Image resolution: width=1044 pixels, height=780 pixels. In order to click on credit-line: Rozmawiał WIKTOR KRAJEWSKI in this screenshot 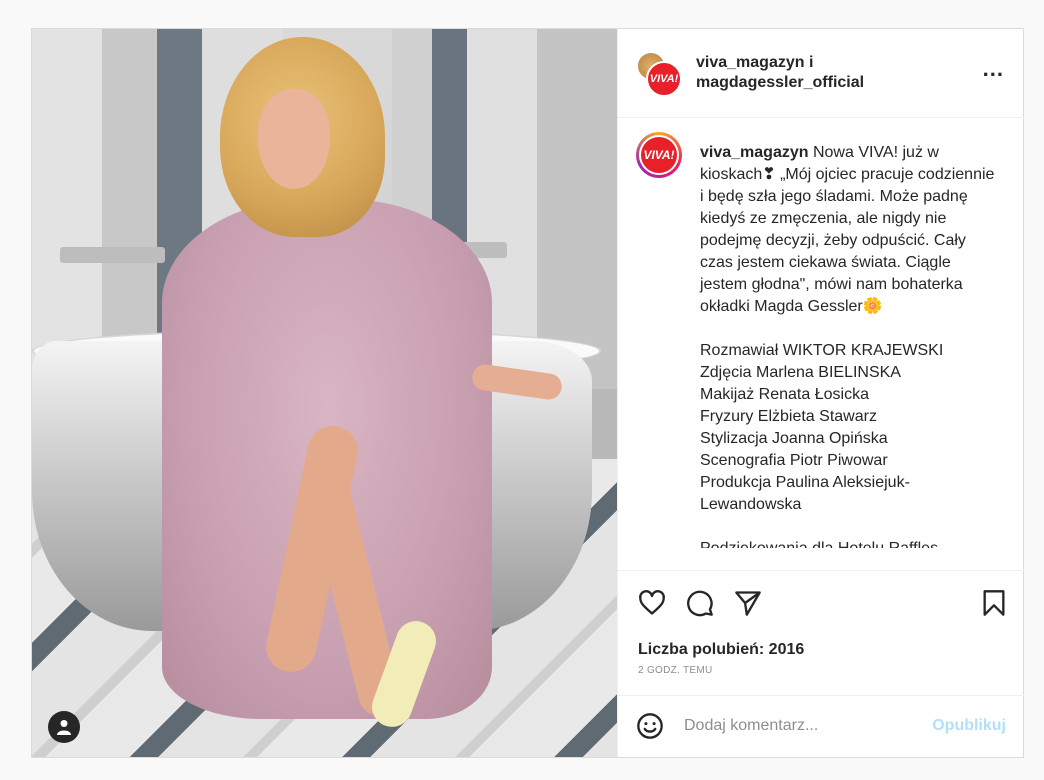, I will do `click(822, 350)`.